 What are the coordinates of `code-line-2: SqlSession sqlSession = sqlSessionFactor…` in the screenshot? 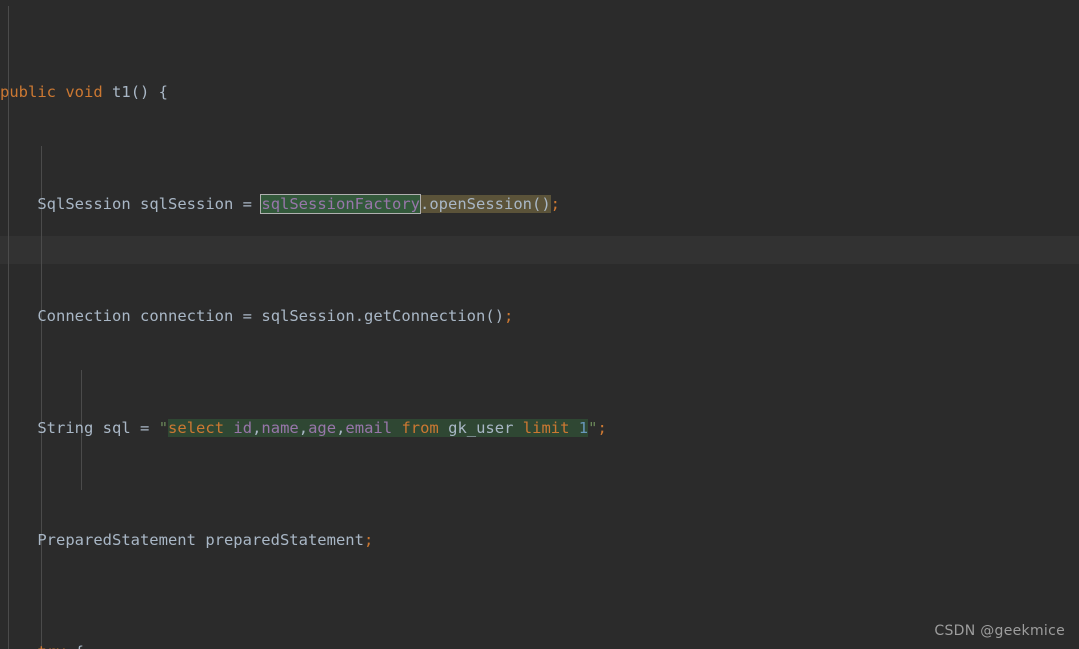 It's located at (539, 204).